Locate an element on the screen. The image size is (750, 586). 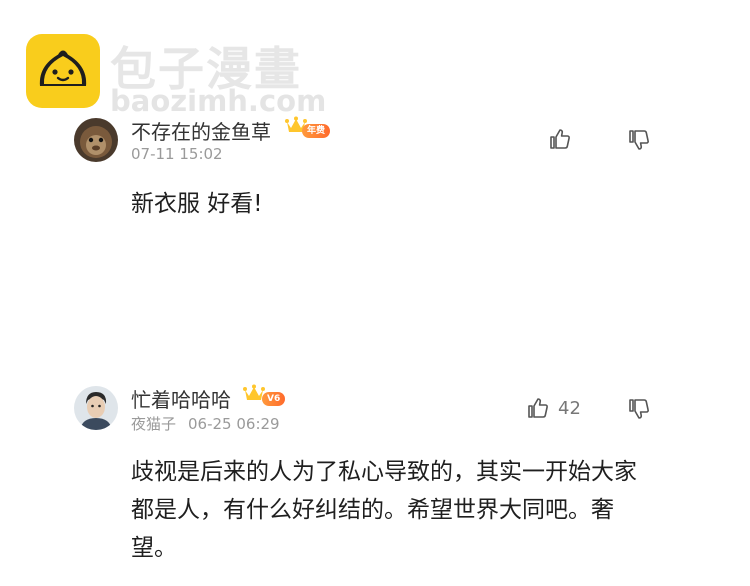
comment-username: 忙着哈哈哈 is located at coordinates (181, 398).